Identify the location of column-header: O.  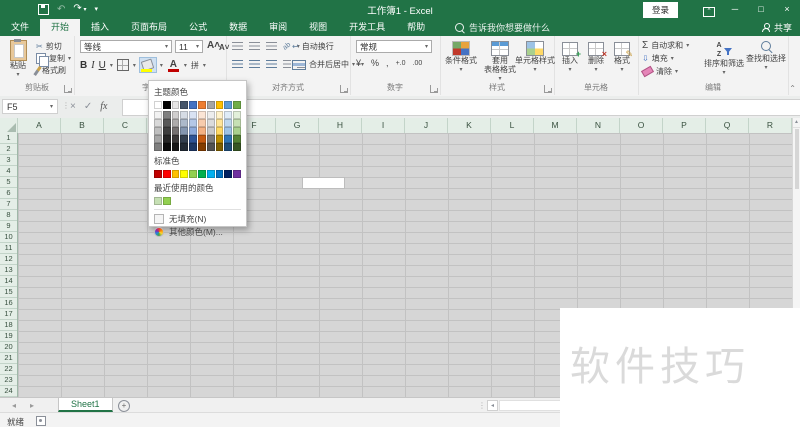
(641, 125).